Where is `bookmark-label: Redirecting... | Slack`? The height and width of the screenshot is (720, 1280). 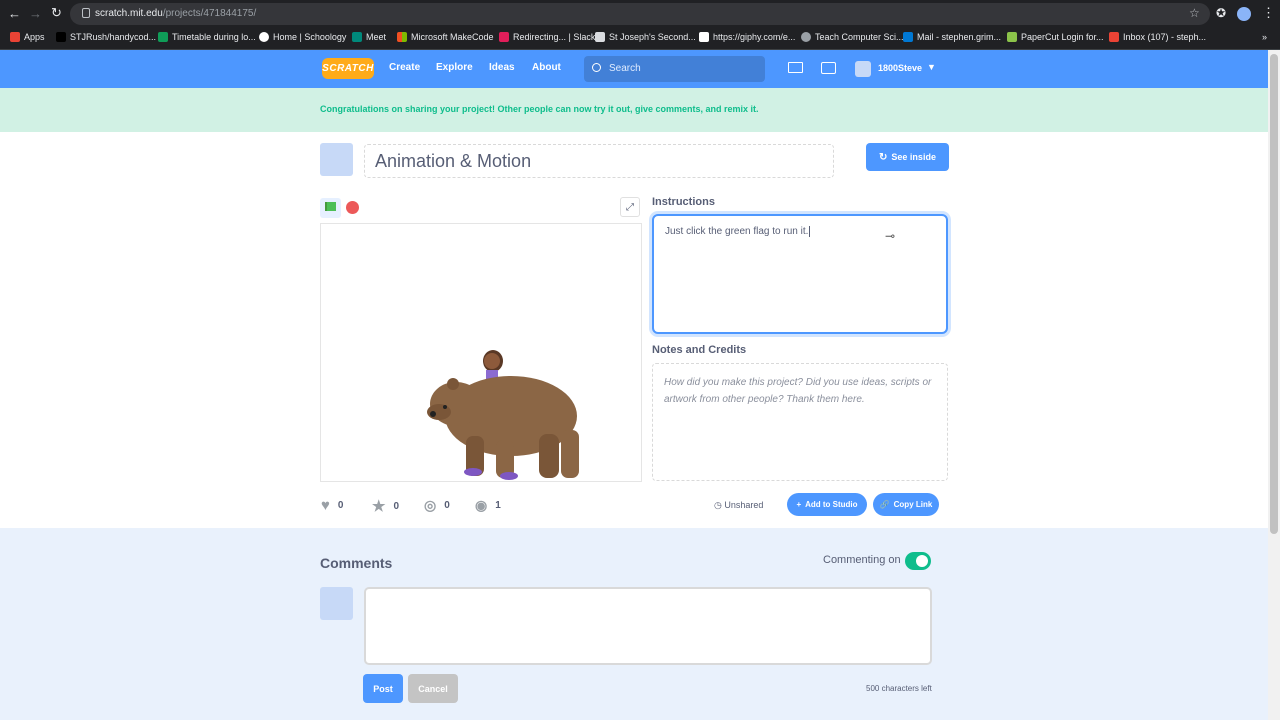 bookmark-label: Redirecting... | Slack is located at coordinates (554, 37).